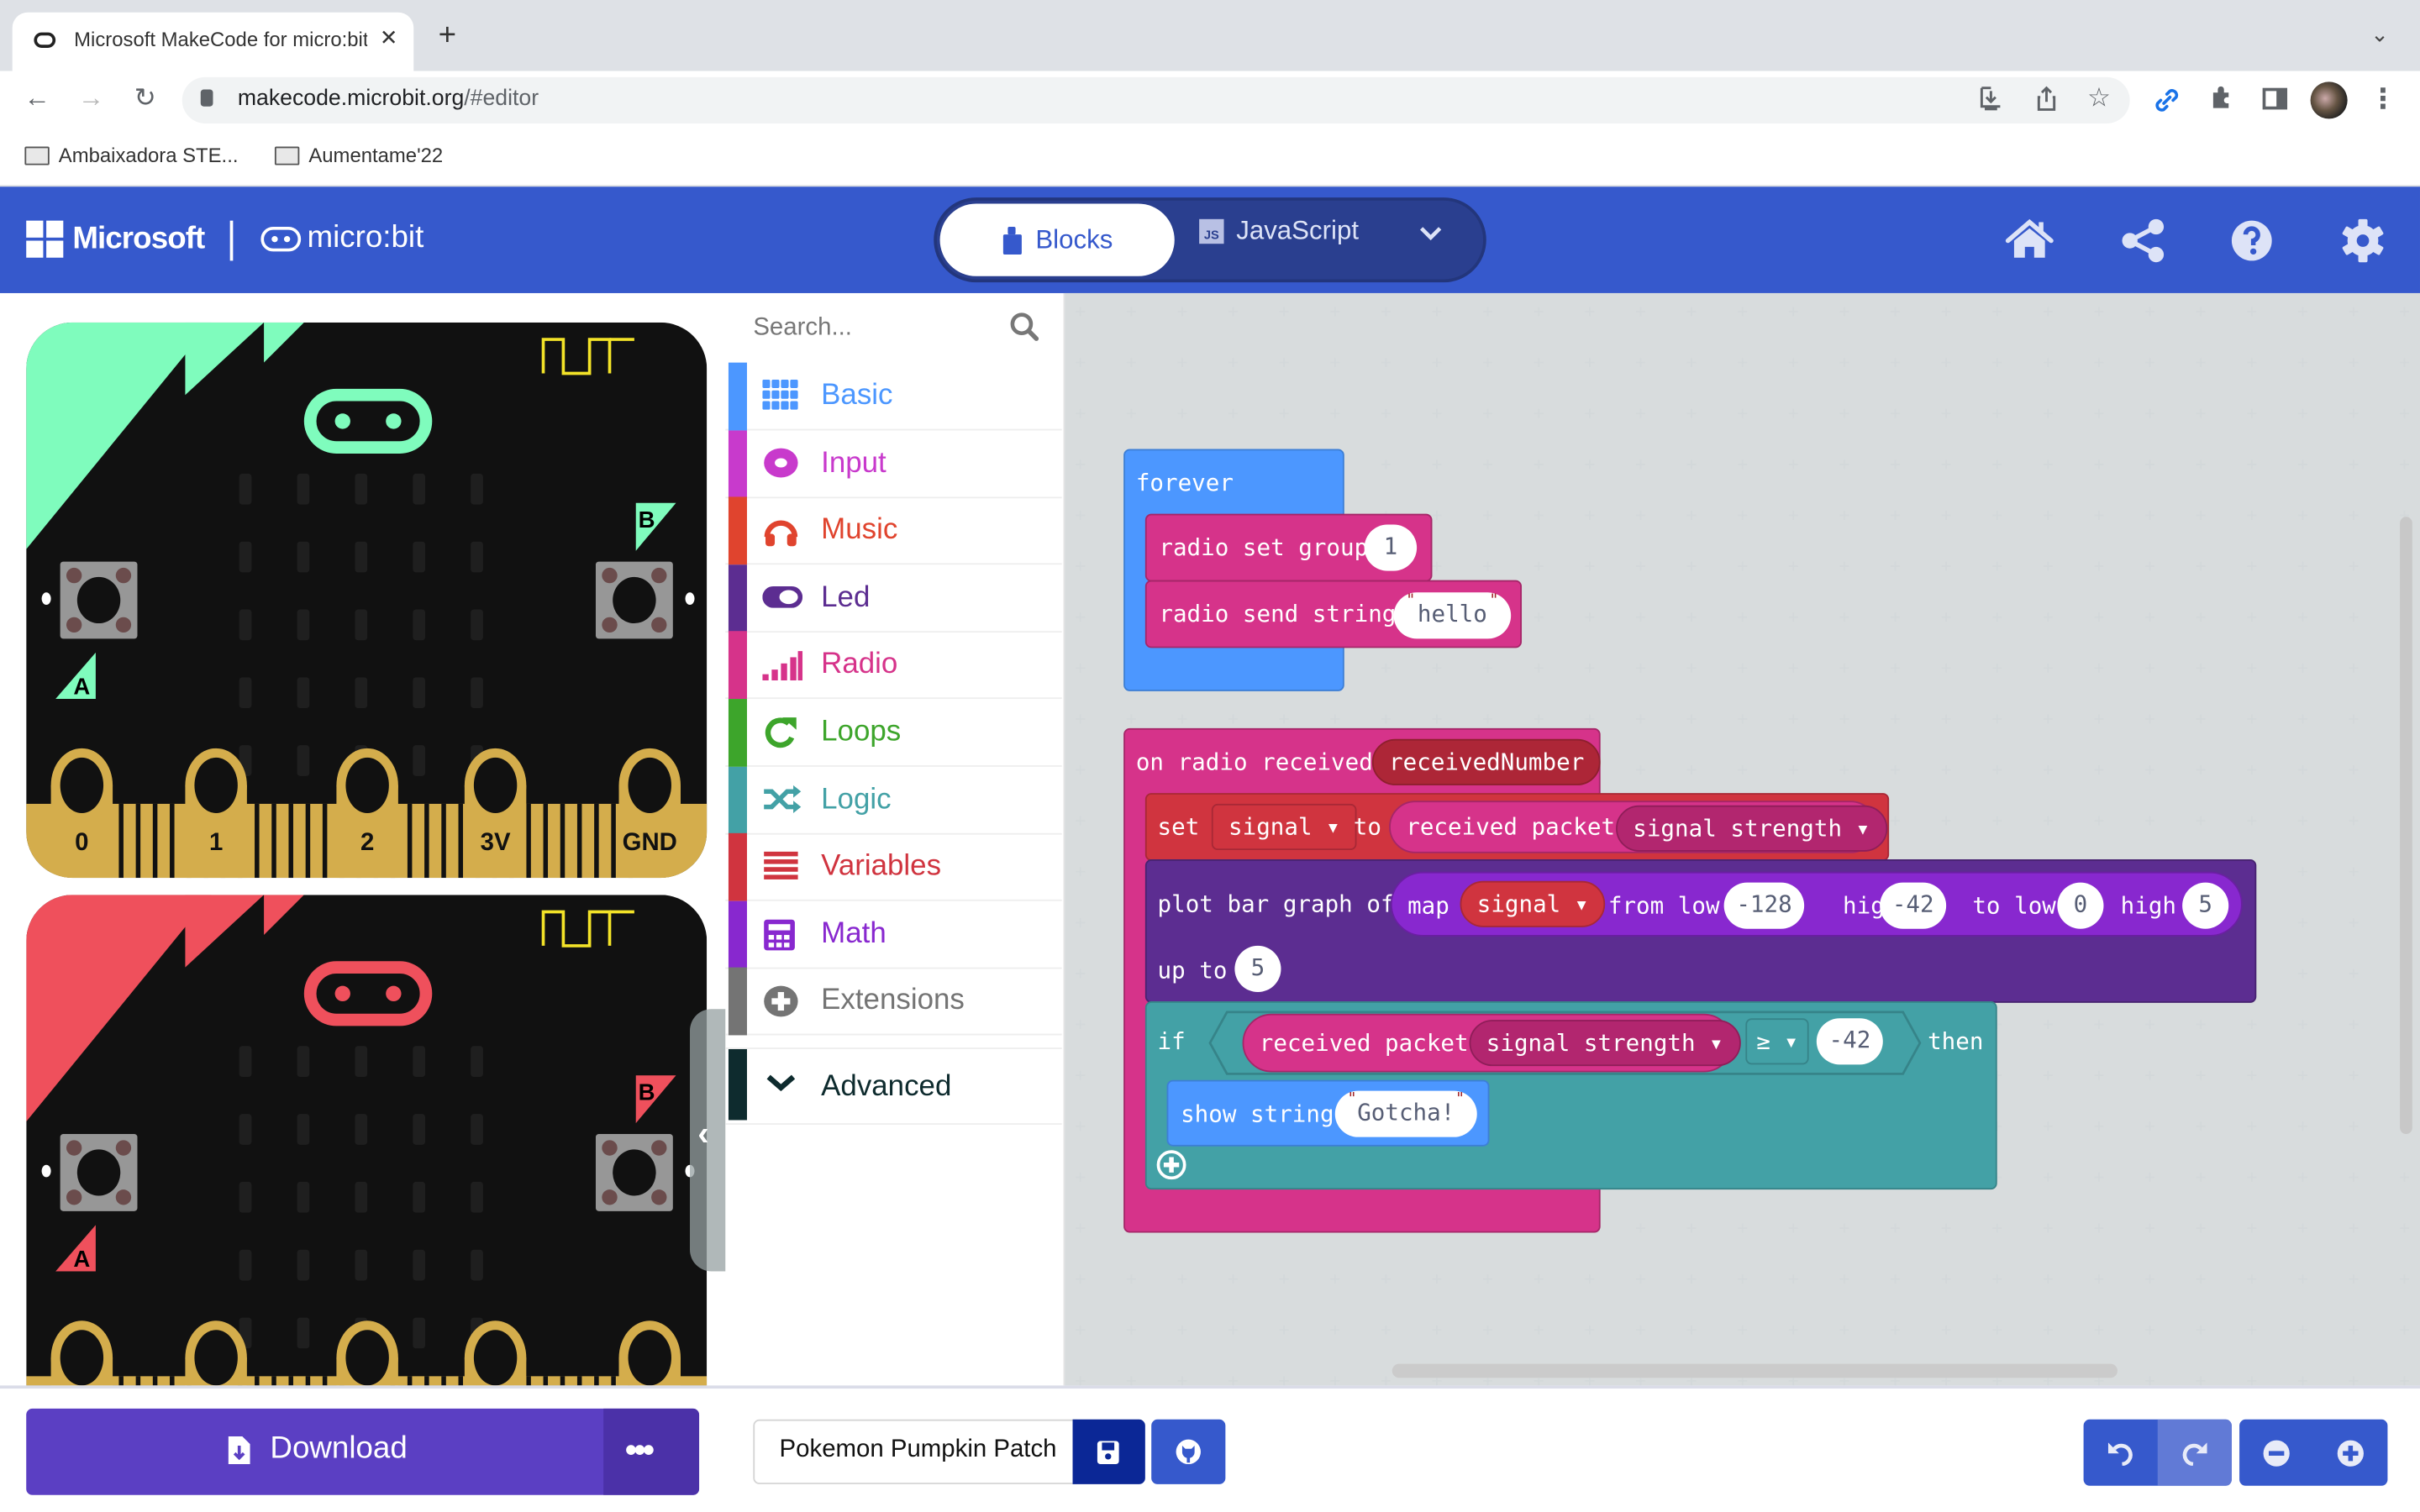 The width and height of the screenshot is (2420, 1512). I want to click on toolbox-category-variables: Variables, so click(894, 867).